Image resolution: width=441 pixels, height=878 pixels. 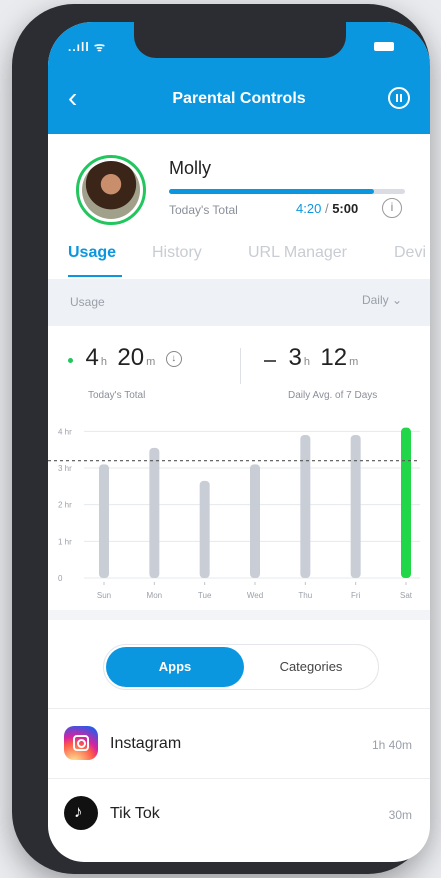 I want to click on today-hours: 4, so click(x=92, y=357).